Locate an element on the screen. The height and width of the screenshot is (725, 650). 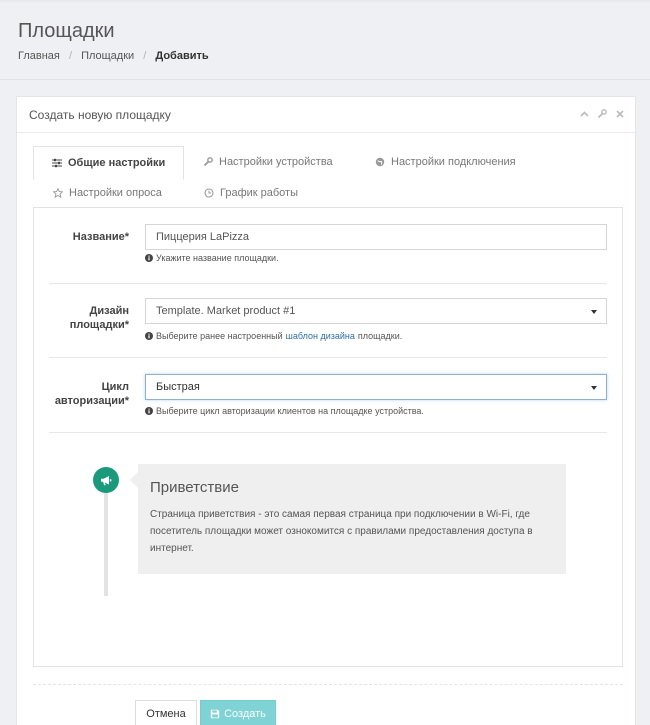
tab-work-schedule: График работы is located at coordinates (251, 193).